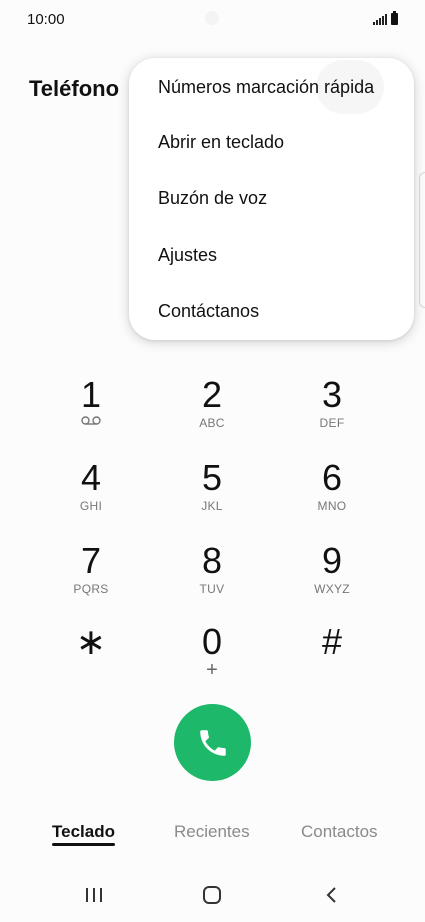  I want to click on recent-apps-button, so click(94, 895).